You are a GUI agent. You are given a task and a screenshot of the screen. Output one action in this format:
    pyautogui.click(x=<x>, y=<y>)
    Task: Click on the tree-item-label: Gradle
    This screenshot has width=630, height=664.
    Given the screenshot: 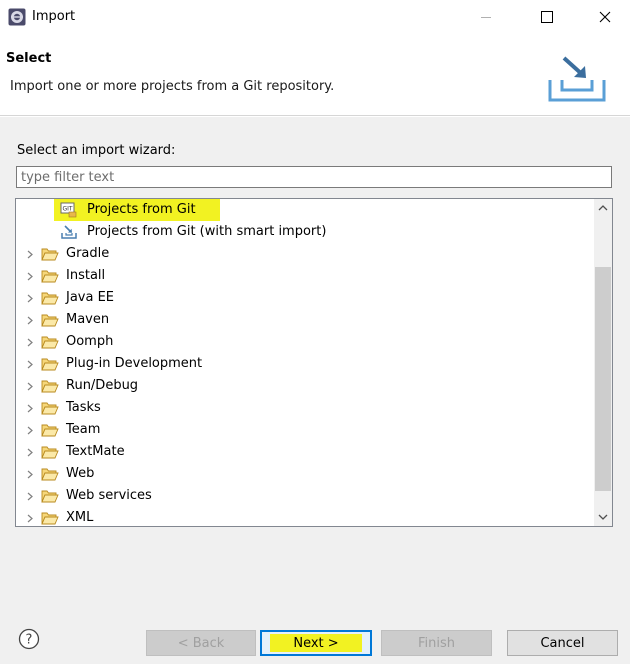 What is the action you would take?
    pyautogui.click(x=88, y=253)
    